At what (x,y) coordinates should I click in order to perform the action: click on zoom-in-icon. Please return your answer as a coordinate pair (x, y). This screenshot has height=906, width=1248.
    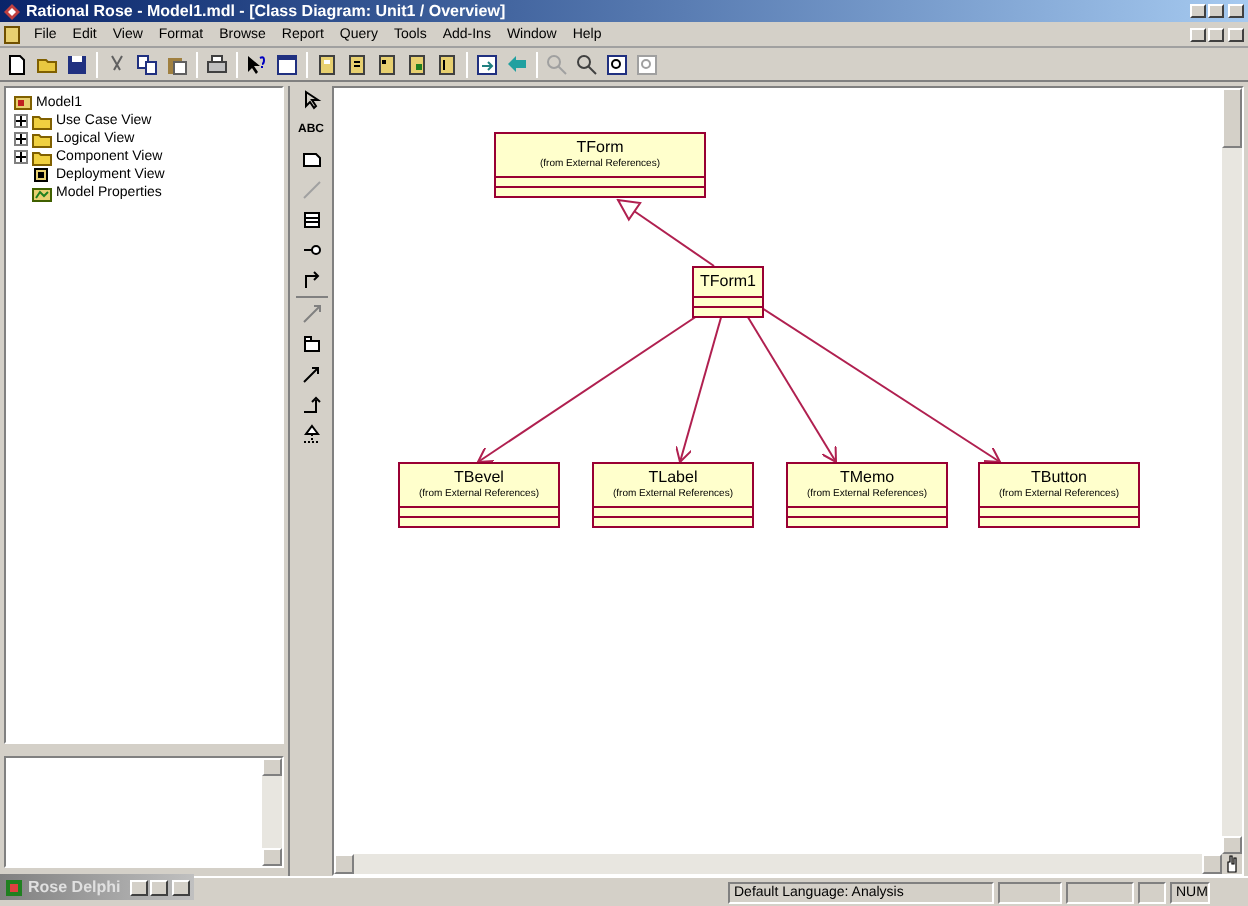
    Looking at the image, I should click on (587, 64).